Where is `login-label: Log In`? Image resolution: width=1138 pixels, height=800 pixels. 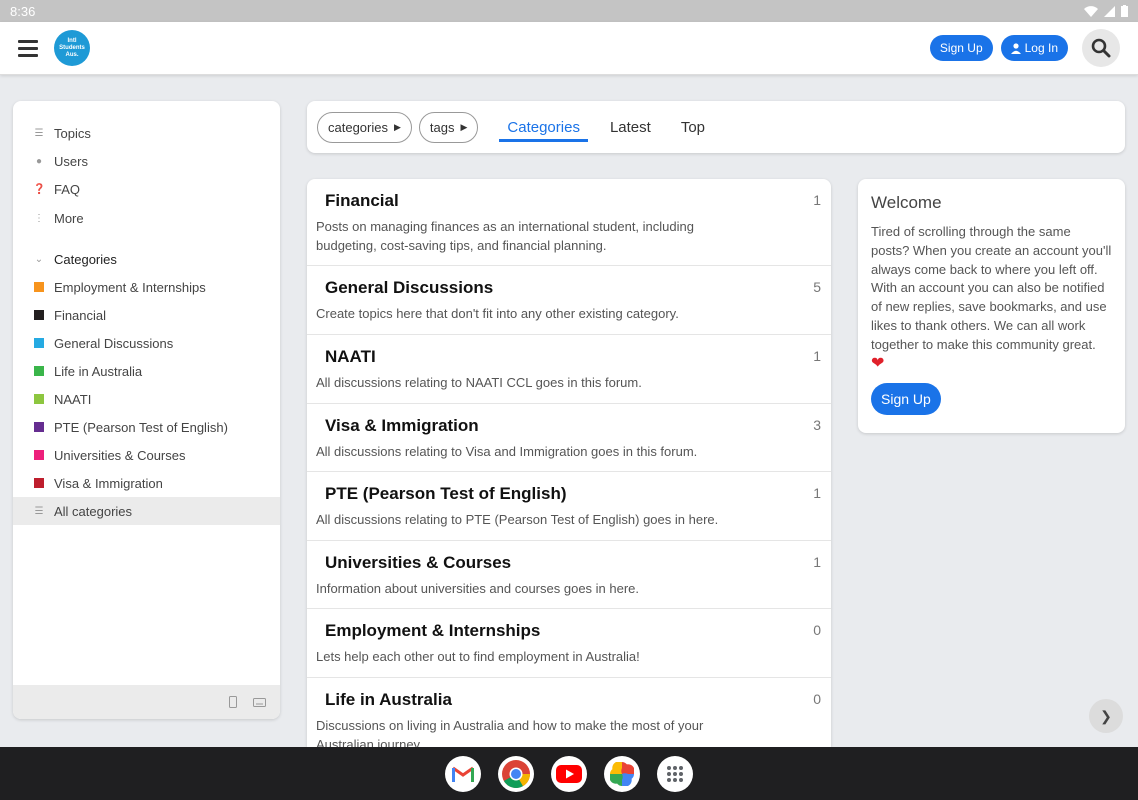 login-label: Log In is located at coordinates (1041, 48).